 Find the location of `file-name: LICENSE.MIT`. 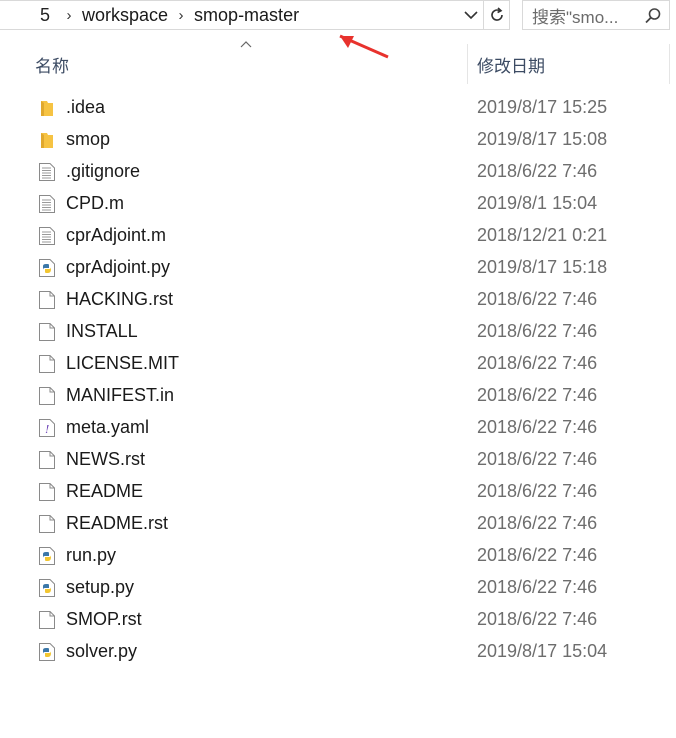

file-name: LICENSE.MIT is located at coordinates (122, 363).